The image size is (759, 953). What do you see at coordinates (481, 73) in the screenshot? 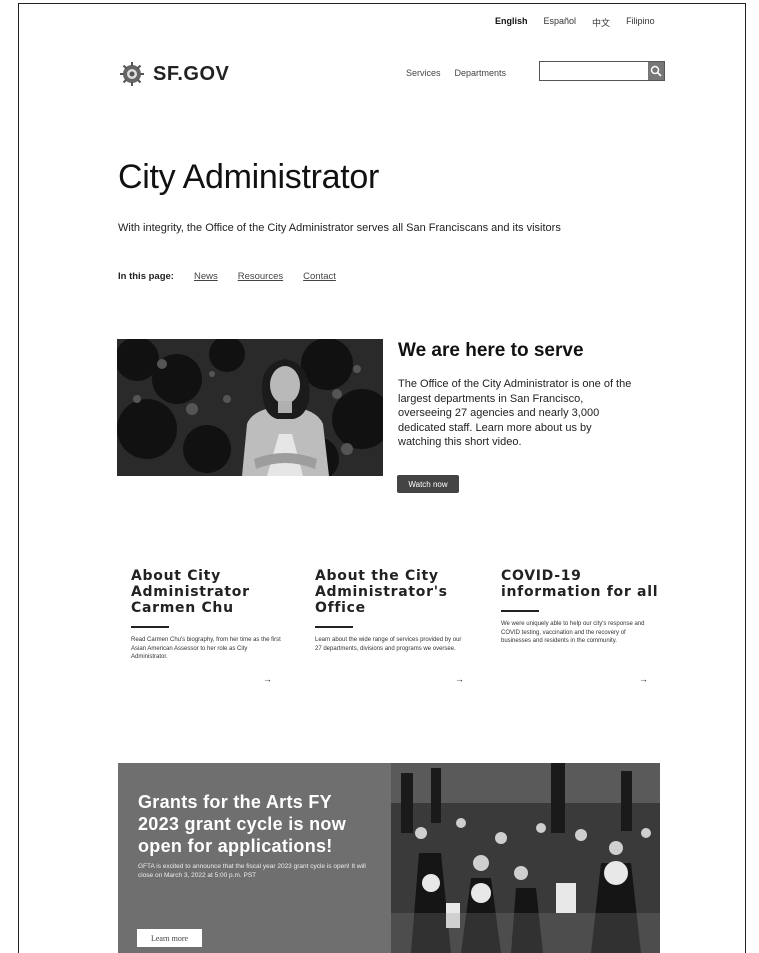
I see `nav-departments: Departments` at bounding box center [481, 73].